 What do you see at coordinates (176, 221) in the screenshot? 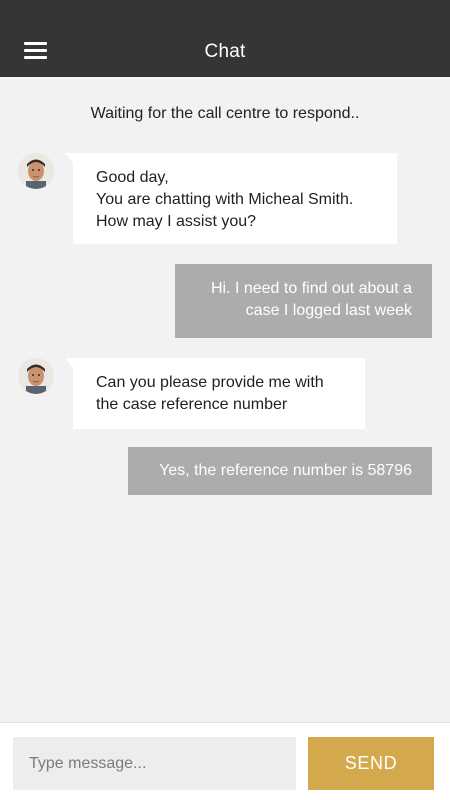
I see `message-line: How may I assist you?` at bounding box center [176, 221].